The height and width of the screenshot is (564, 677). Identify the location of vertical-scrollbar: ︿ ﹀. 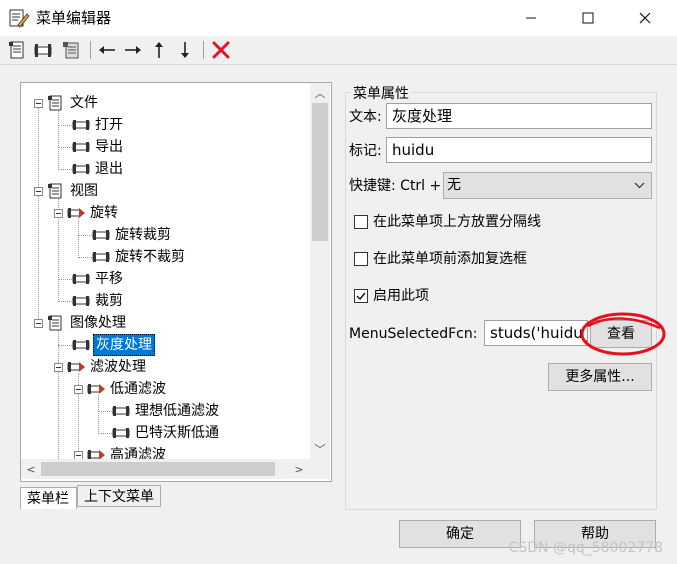
(320, 271).